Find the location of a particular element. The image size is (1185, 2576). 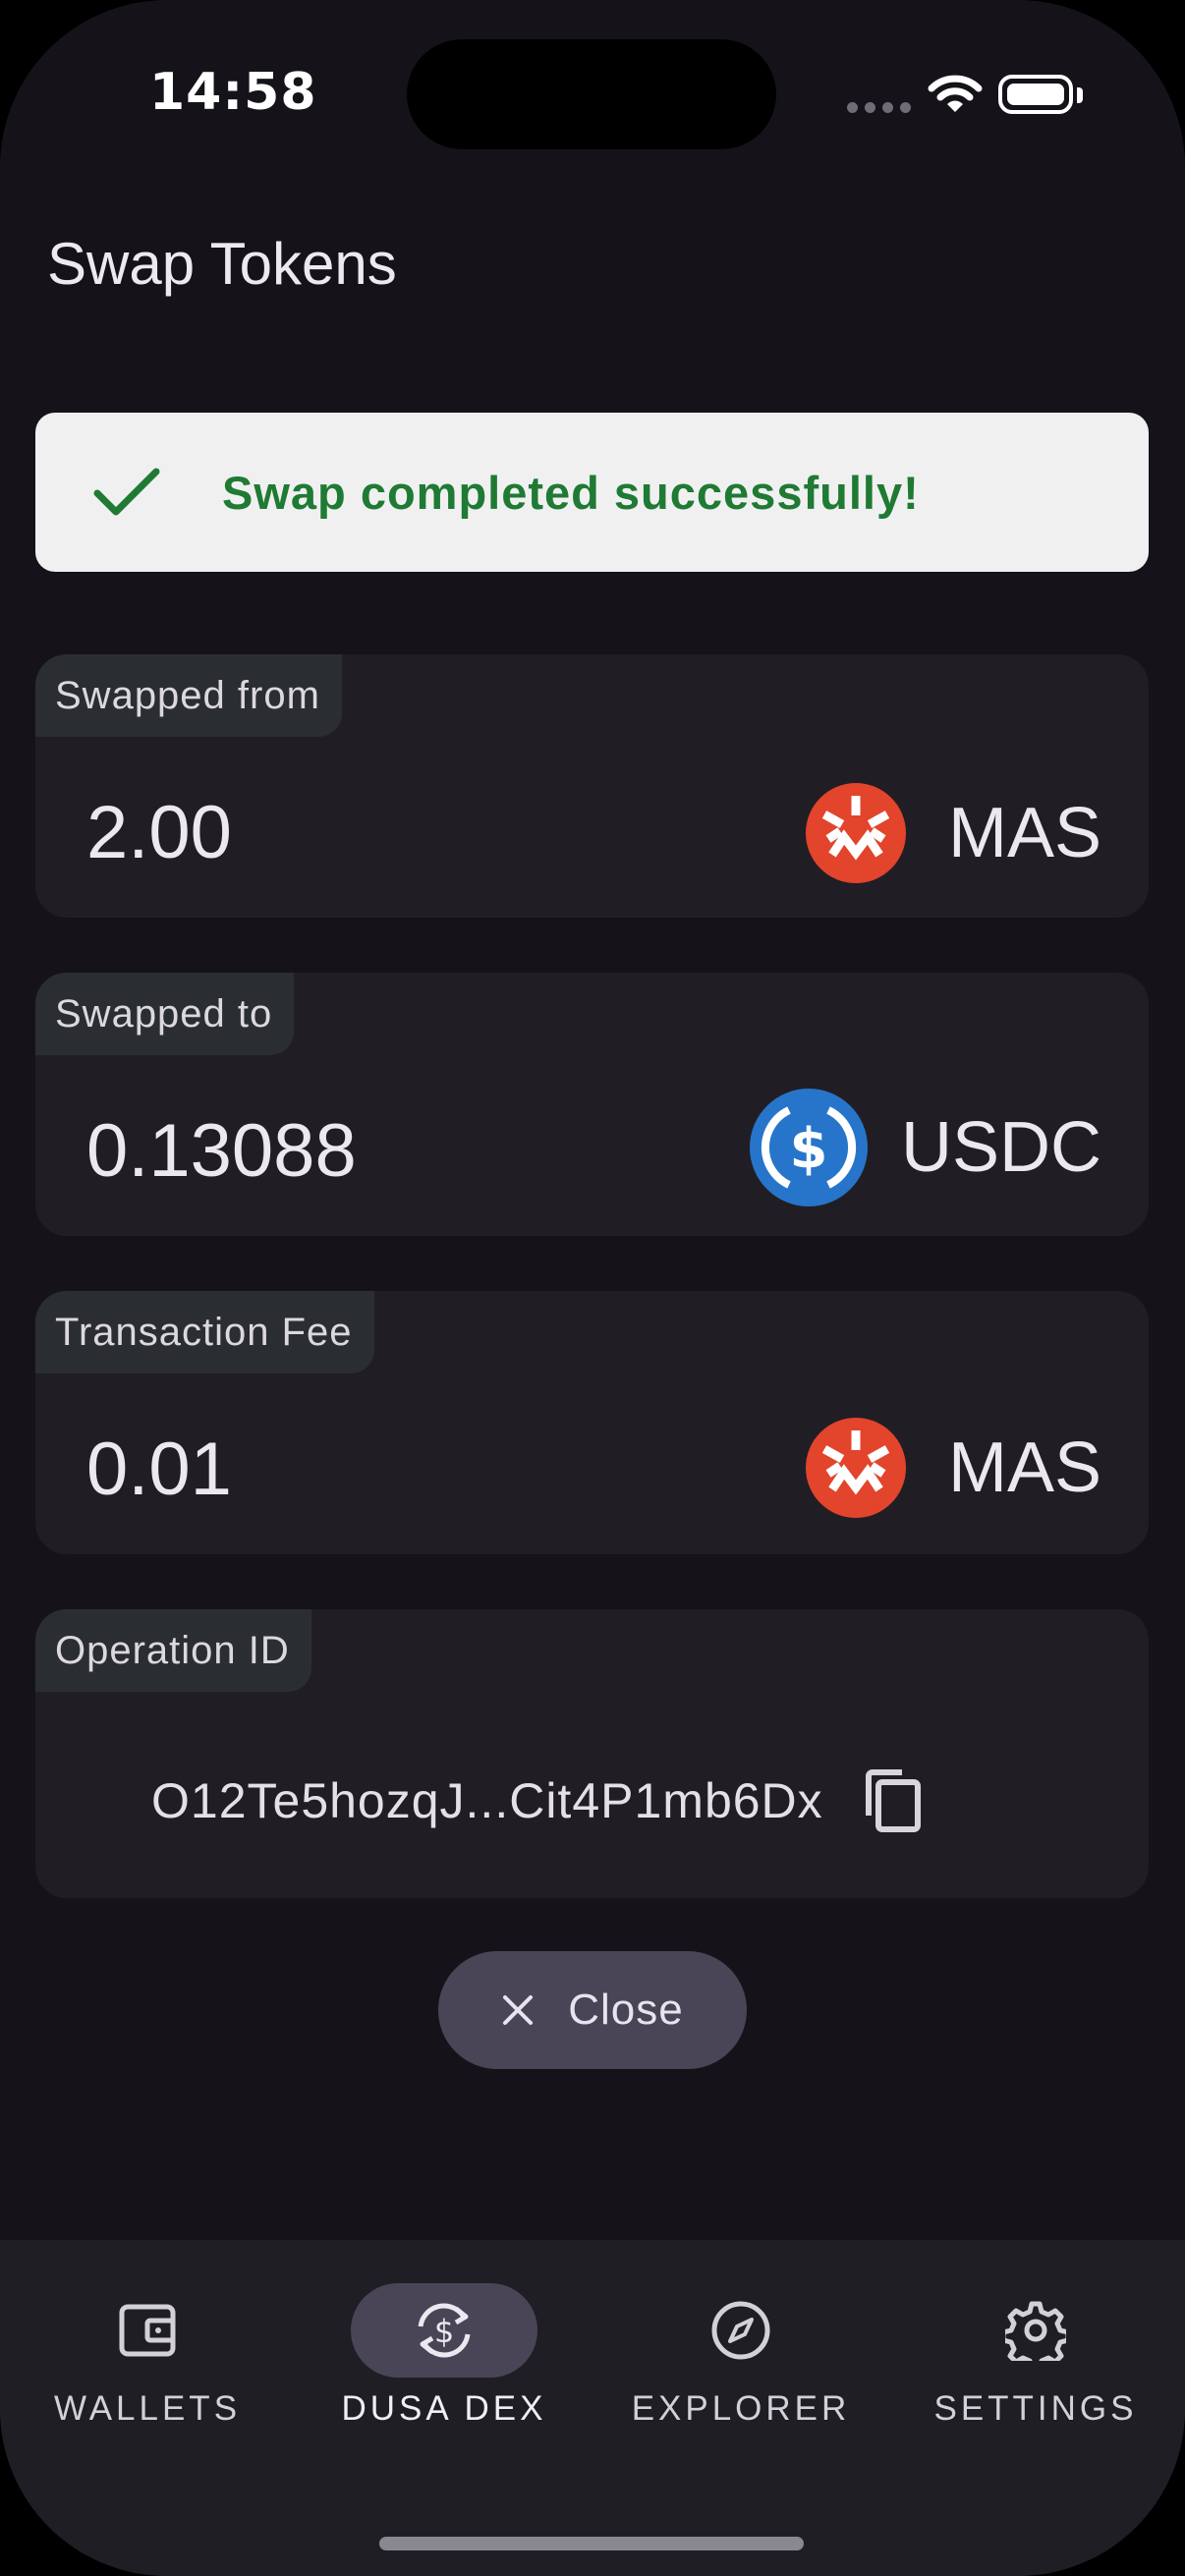

home-indicator is located at coordinates (592, 2543).